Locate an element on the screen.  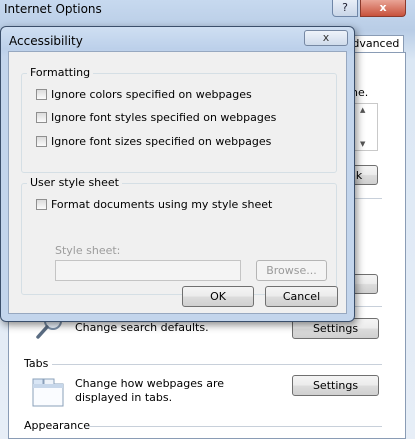
cancel-button-label: Cancel is located at coordinates (301, 296).